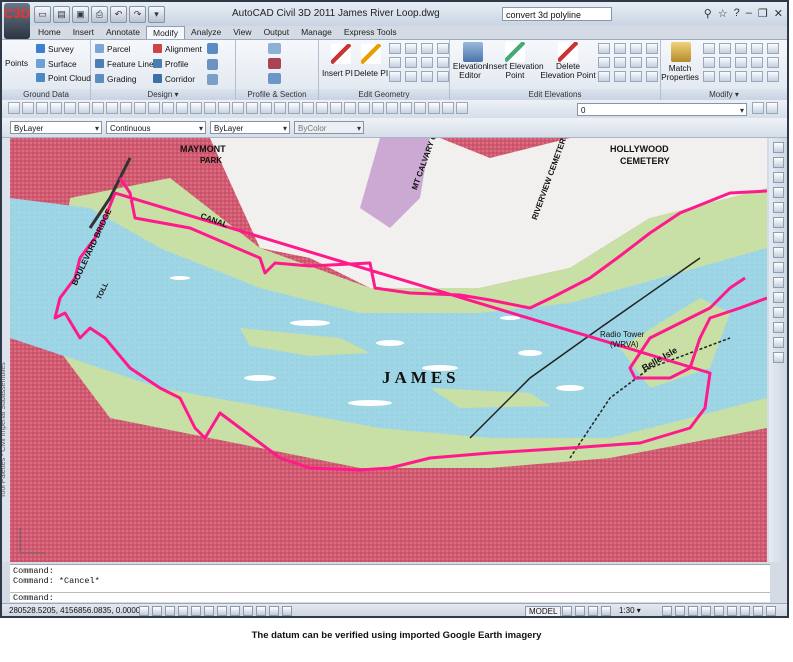 The width and height of the screenshot is (793, 662). Describe the element at coordinates (636, 62) in the screenshot. I see `elevation-tool-7-icon` at that location.